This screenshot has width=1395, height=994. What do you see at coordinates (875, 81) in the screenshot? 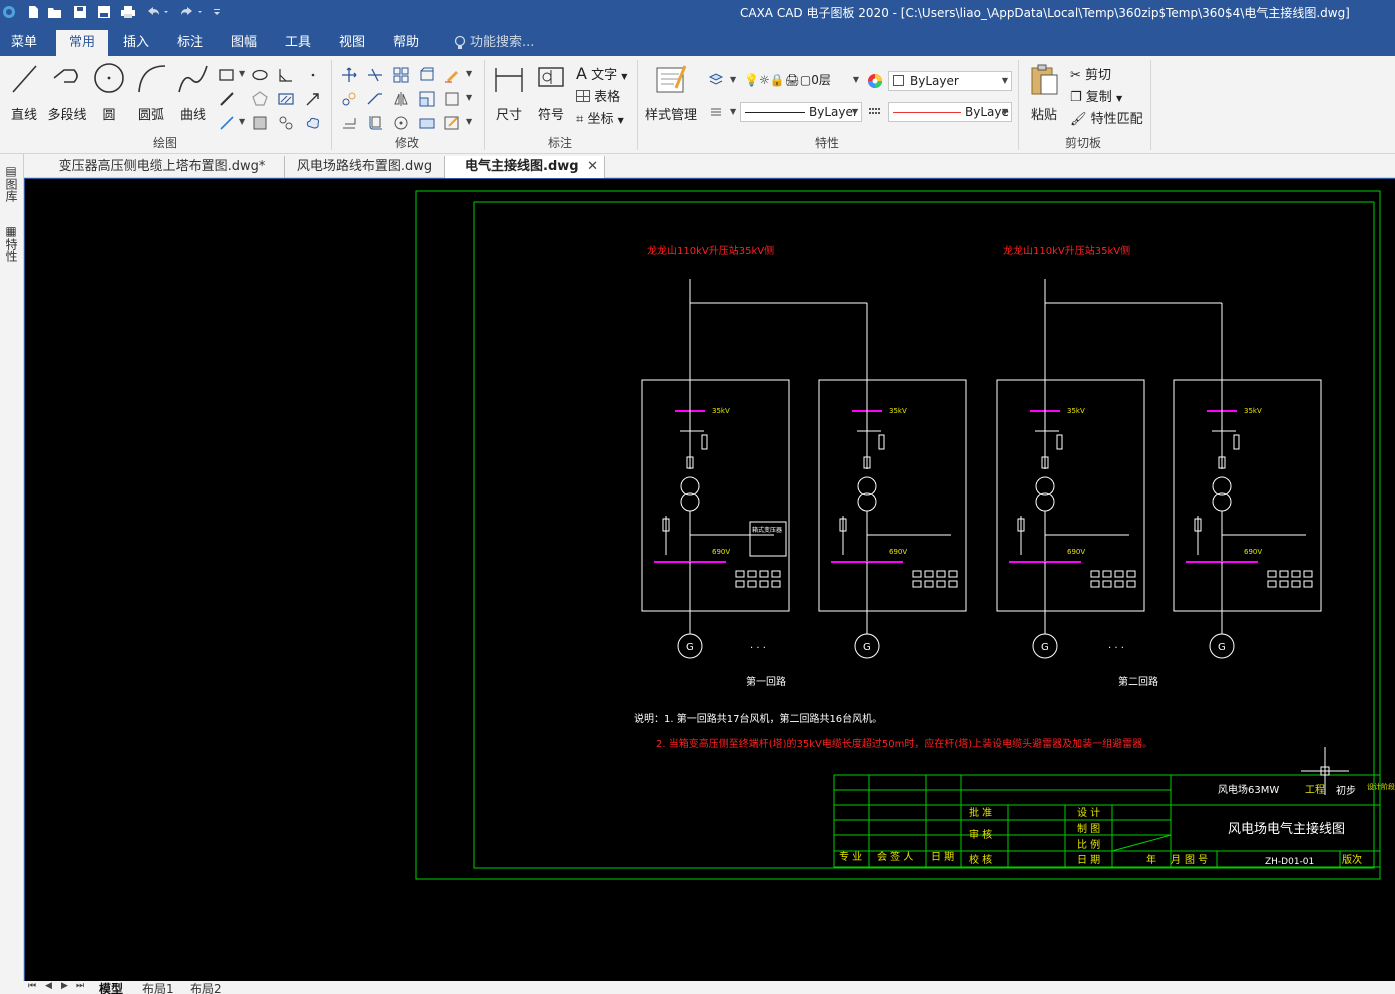
I see `color-wheel-icon` at bounding box center [875, 81].